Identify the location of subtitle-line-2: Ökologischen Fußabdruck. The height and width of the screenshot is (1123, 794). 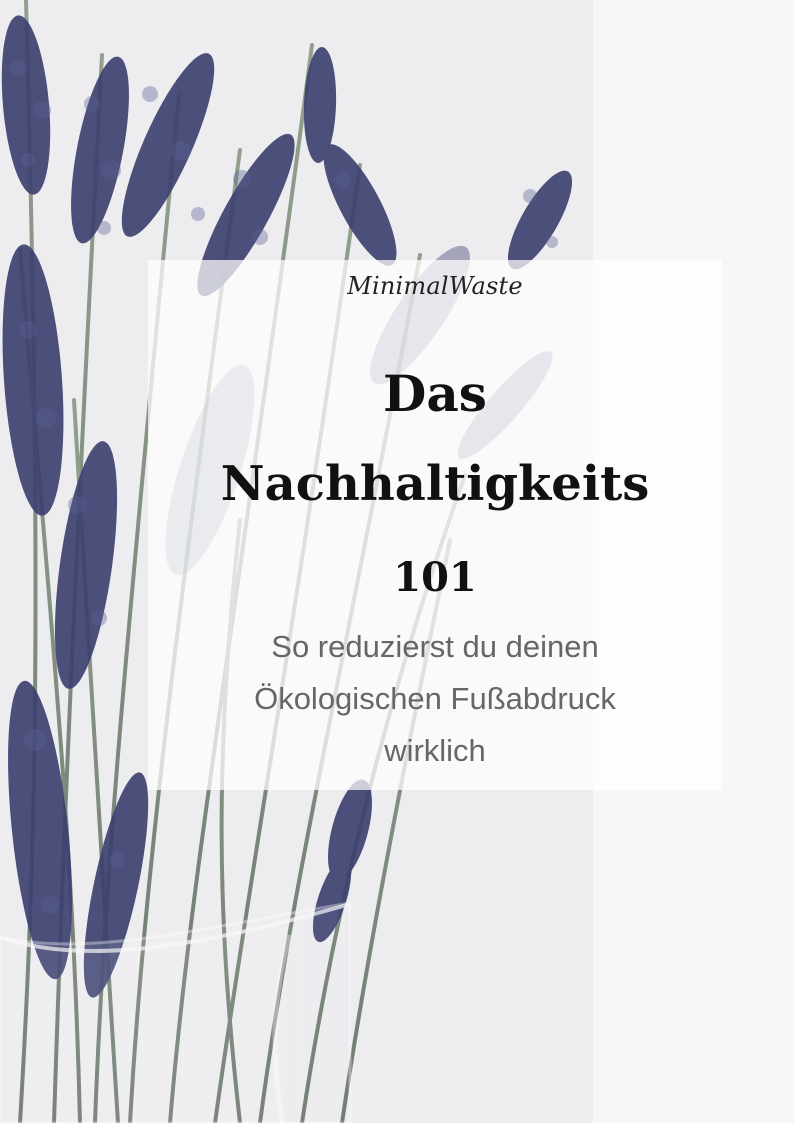
(435, 698).